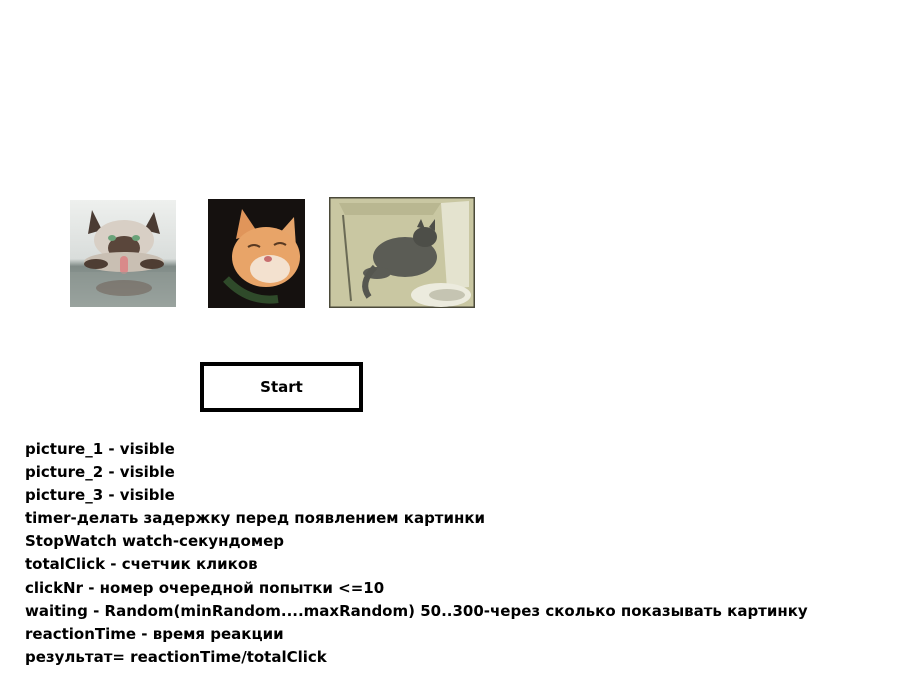 Image resolution: width=900 pixels, height=676 pixels. Describe the element at coordinates (100, 495) in the screenshot. I see `note-picture-3: picture_3 - visible` at that location.